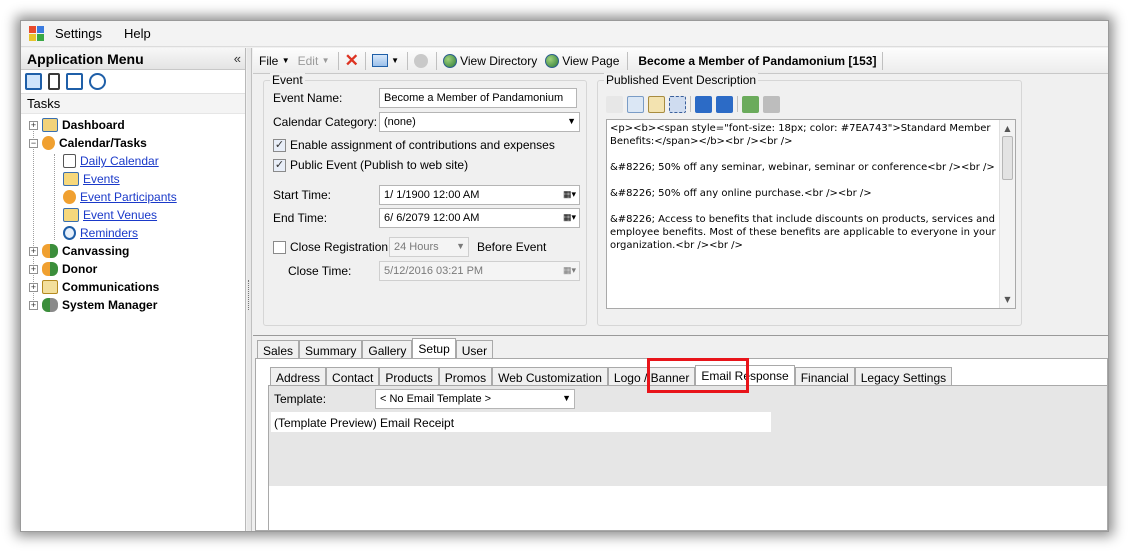  What do you see at coordinates (771, 104) in the screenshot?
I see `print-icon` at bounding box center [771, 104].